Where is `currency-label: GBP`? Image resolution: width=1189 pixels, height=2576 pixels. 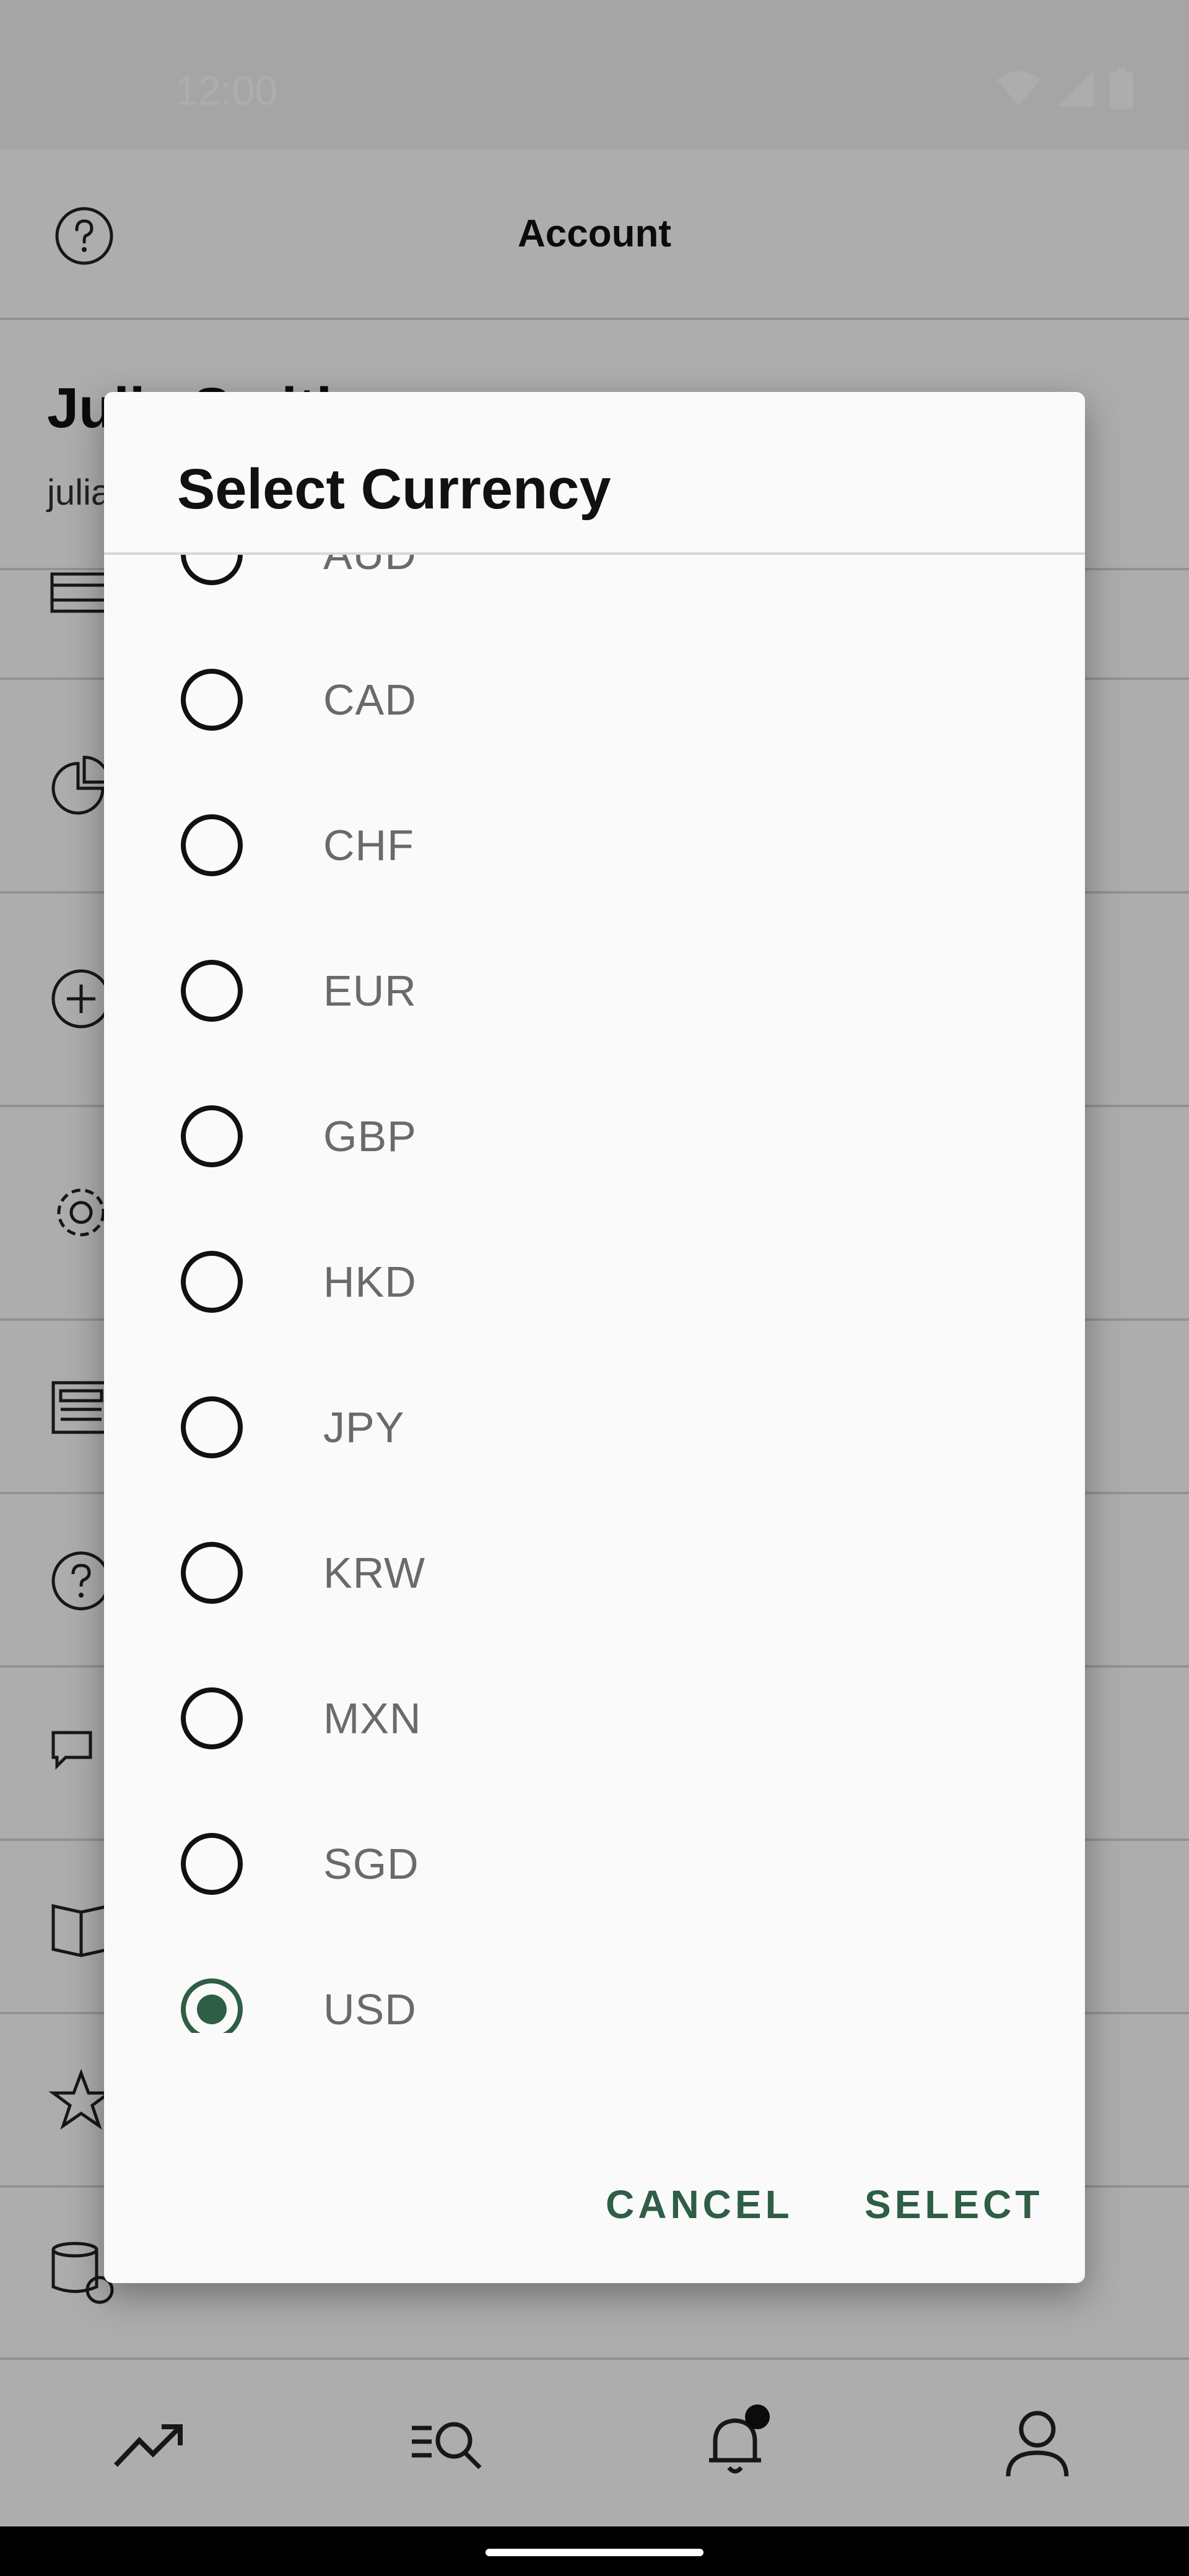 currency-label: GBP is located at coordinates (370, 1136).